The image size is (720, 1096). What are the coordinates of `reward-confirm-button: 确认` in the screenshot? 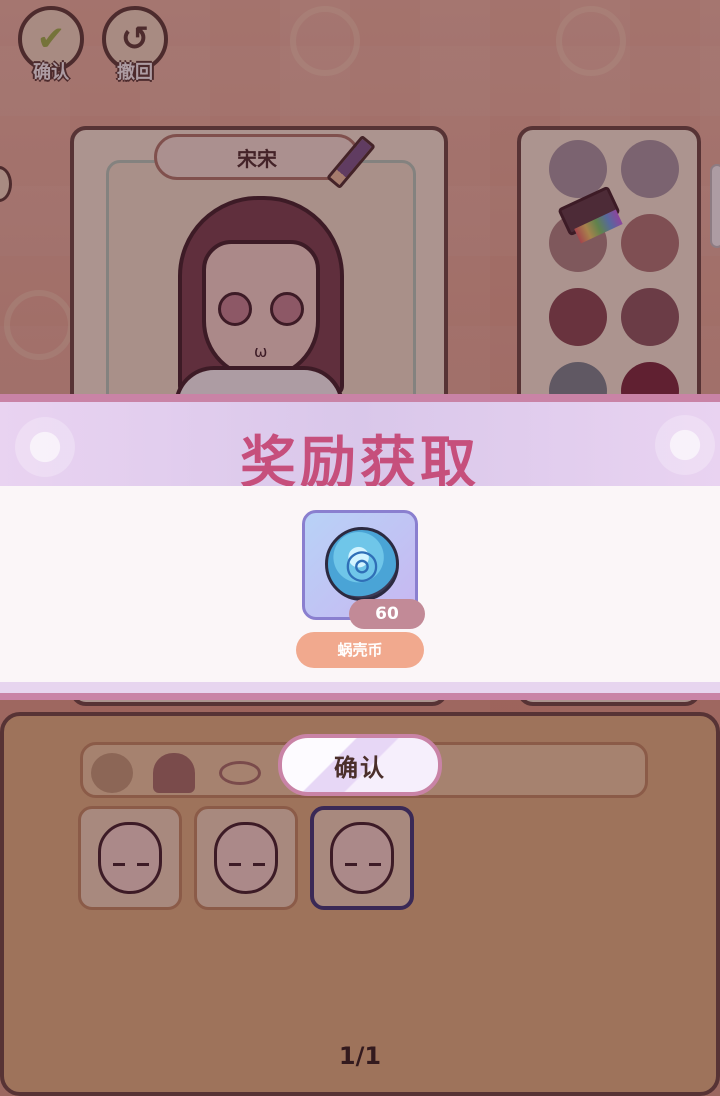 It's located at (360, 765).